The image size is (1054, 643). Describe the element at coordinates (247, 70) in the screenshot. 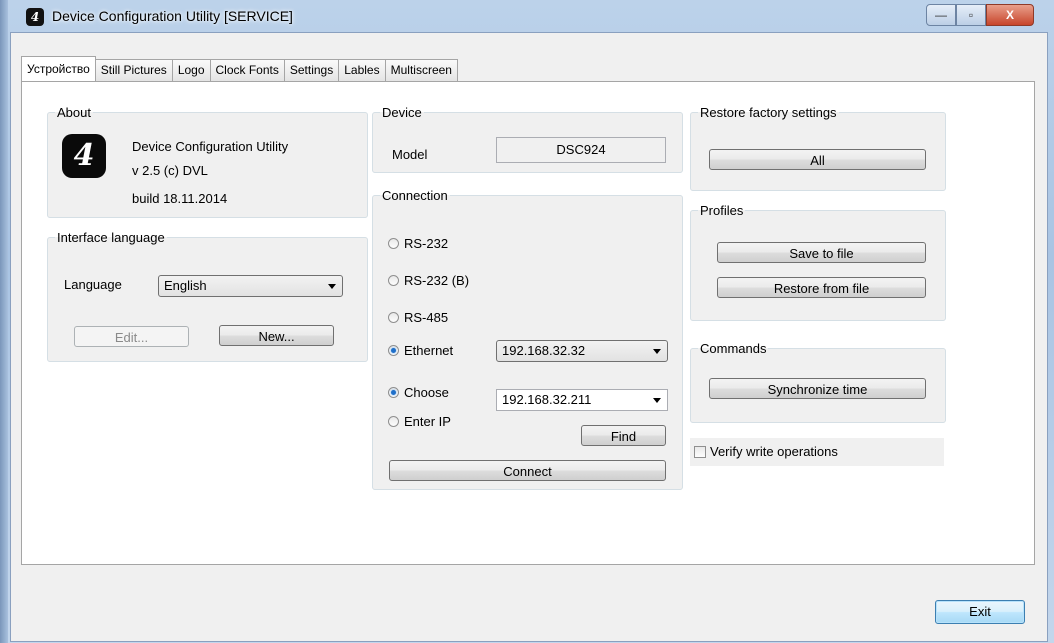

I see `tab-clock-fonts: Clock Fonts` at that location.